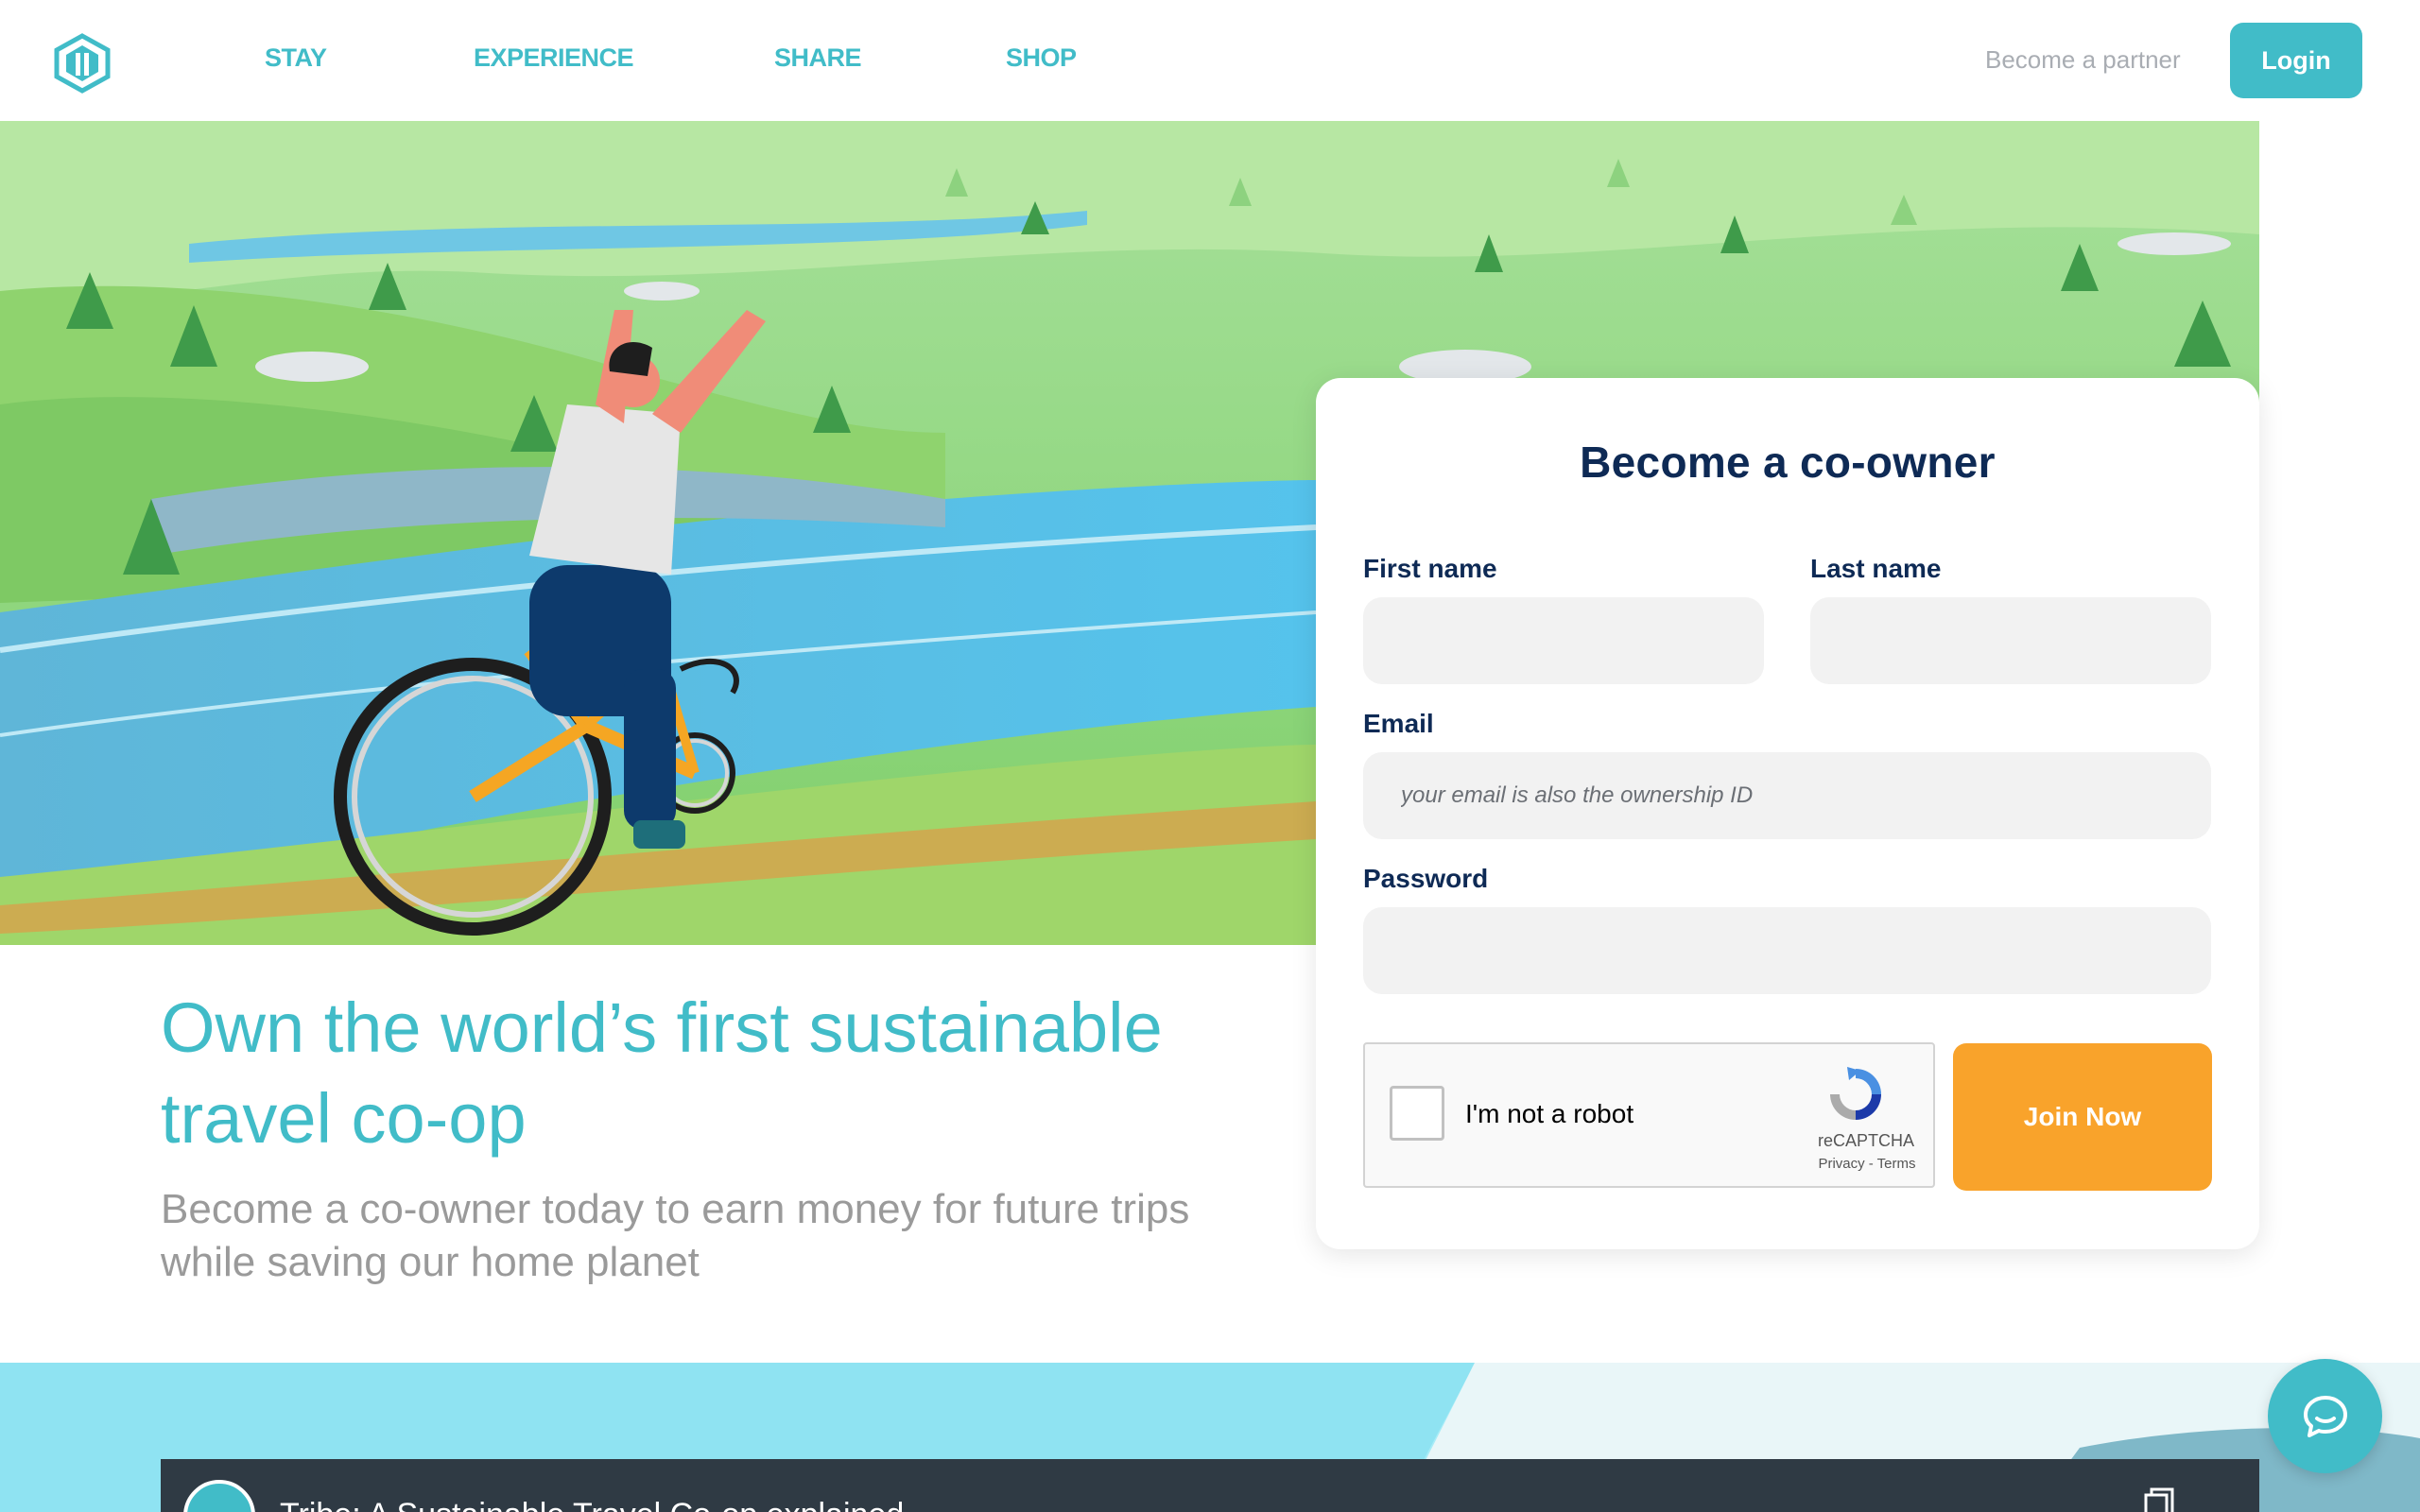  What do you see at coordinates (1563, 640) in the screenshot?
I see `first-name-field` at bounding box center [1563, 640].